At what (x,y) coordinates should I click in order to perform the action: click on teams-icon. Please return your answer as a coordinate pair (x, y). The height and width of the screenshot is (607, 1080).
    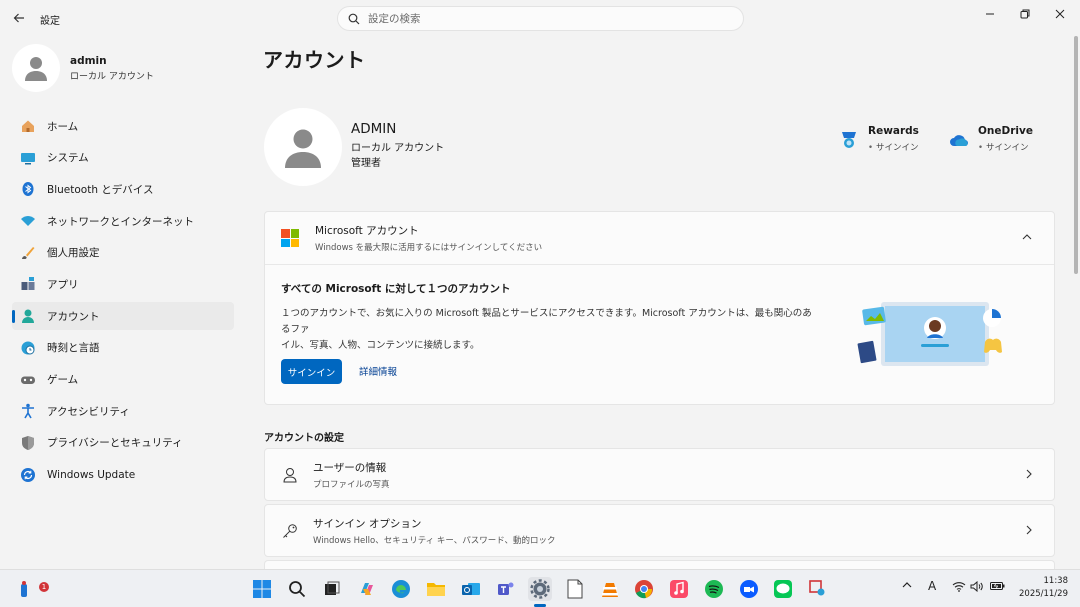
    Looking at the image, I should click on (506, 588).